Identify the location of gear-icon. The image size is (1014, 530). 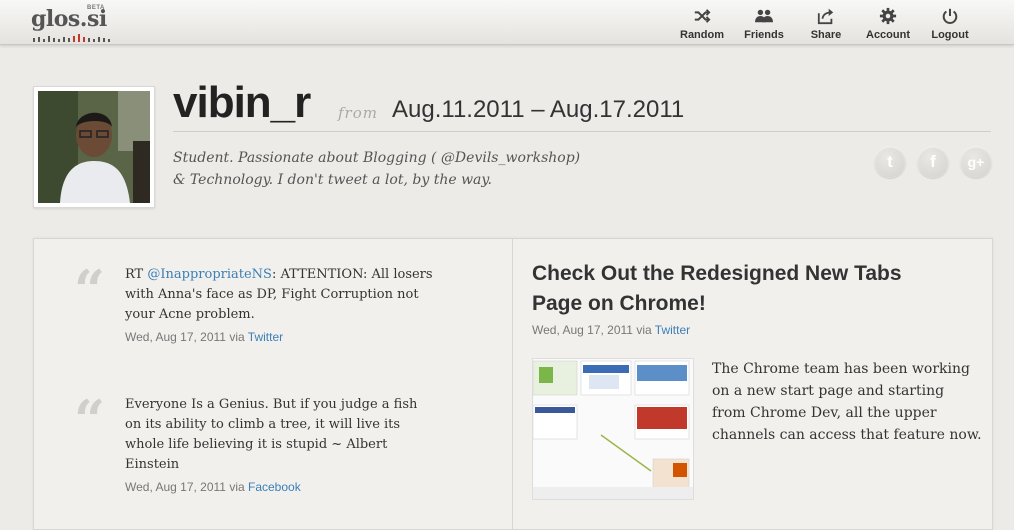
(888, 16).